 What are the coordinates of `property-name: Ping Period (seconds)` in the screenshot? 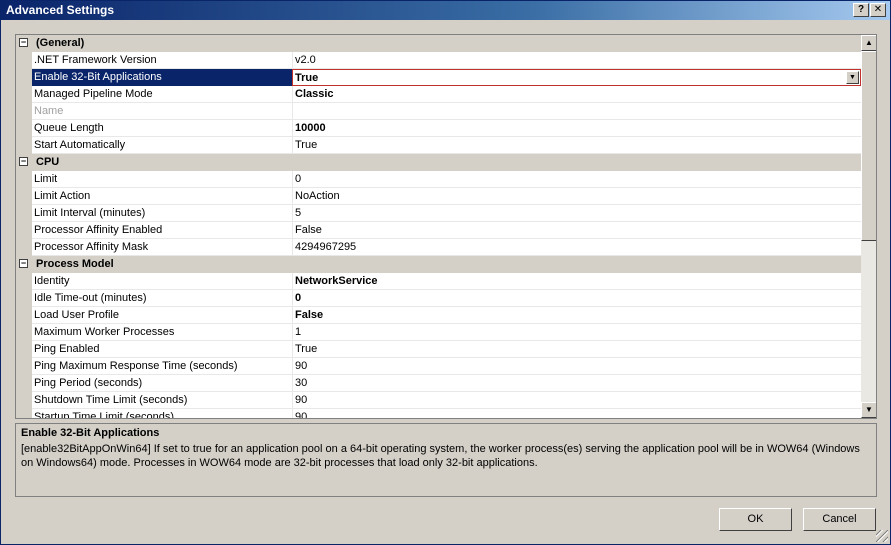 It's located at (162, 383).